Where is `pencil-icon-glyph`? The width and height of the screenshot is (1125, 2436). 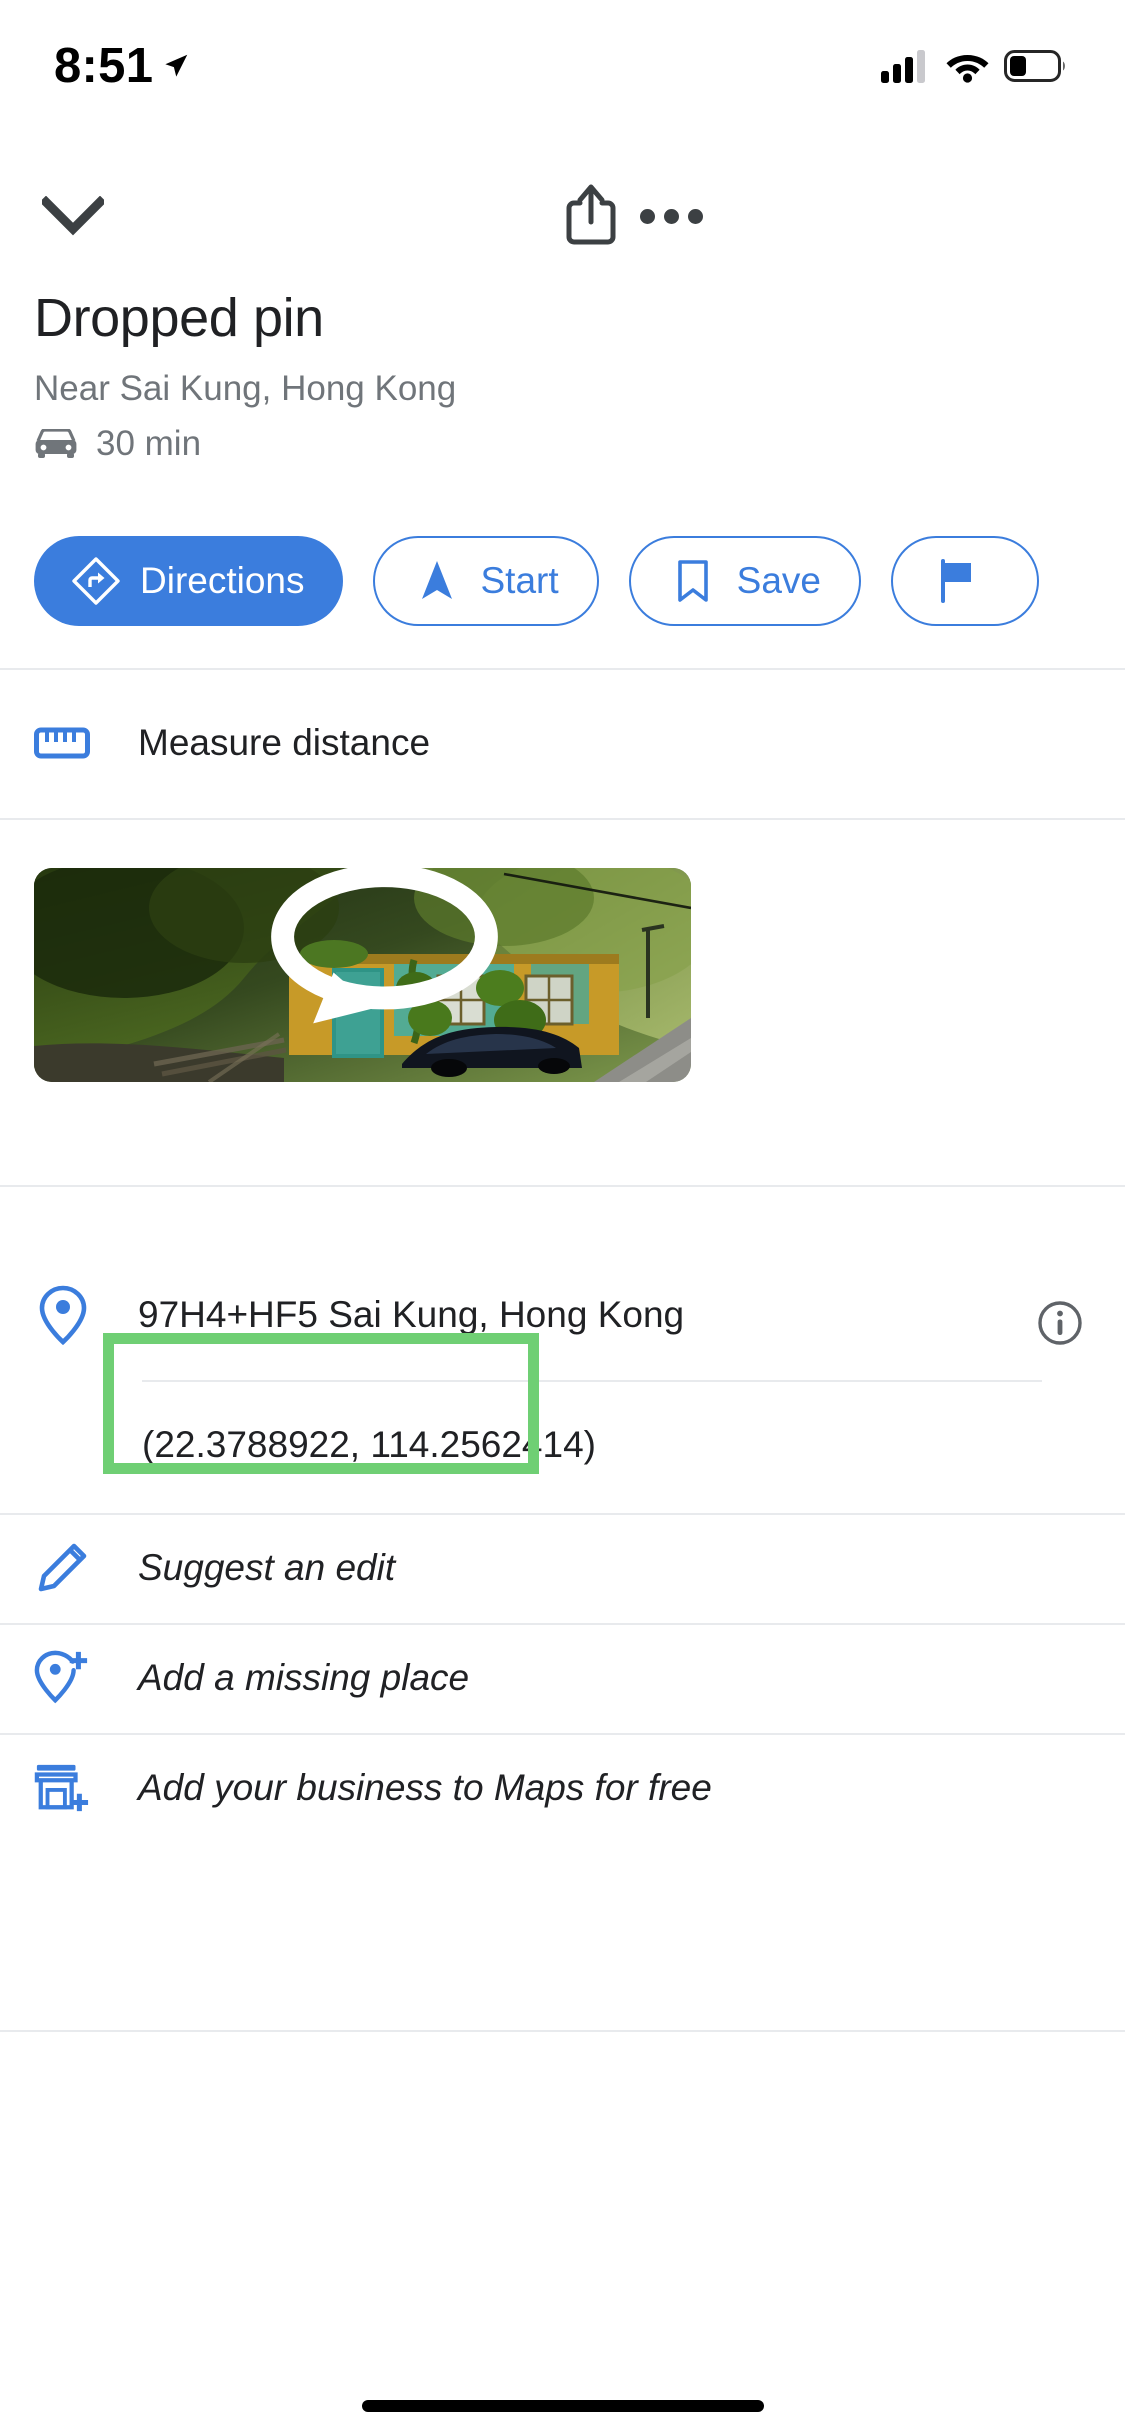
pencil-icon-glyph is located at coordinates (62, 1567).